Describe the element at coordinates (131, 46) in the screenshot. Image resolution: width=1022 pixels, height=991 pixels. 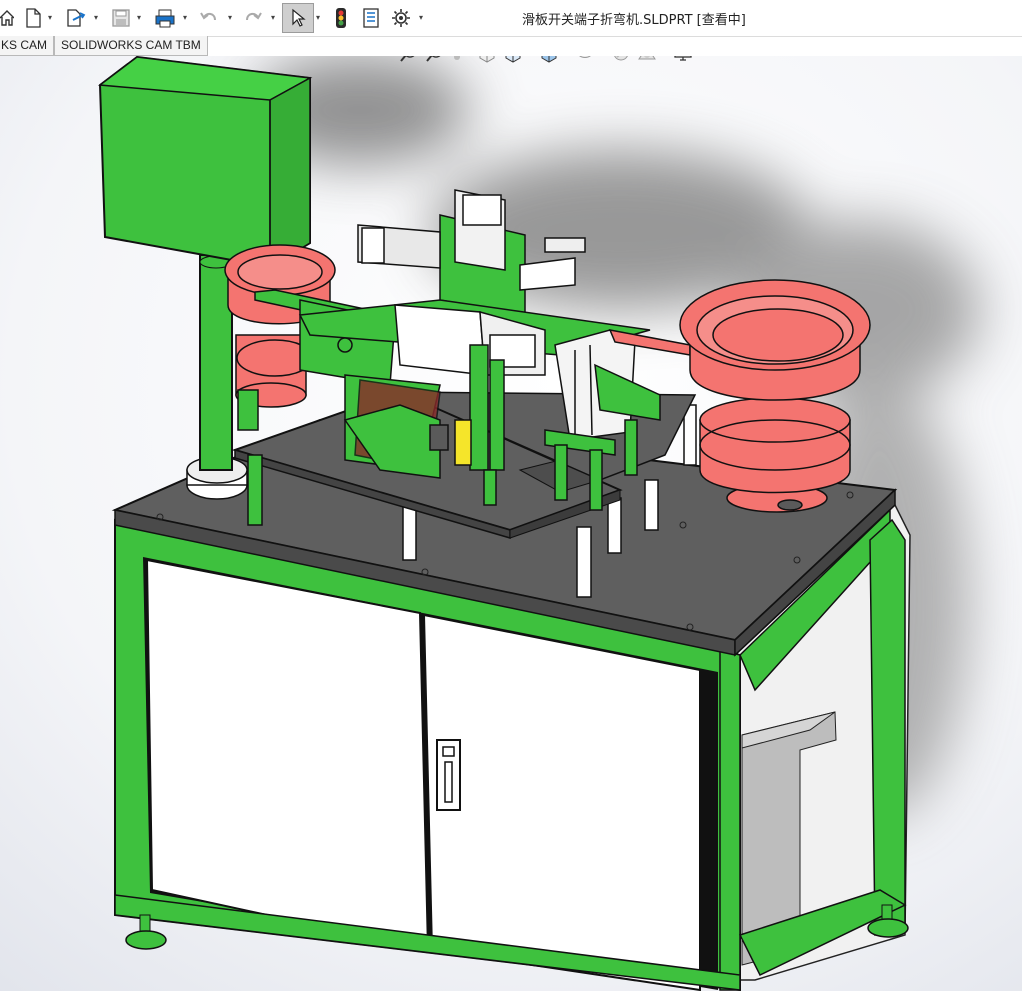
I see `tab-solidworks-cam-tbm: SOLIDWORKS CAM TBM` at that location.